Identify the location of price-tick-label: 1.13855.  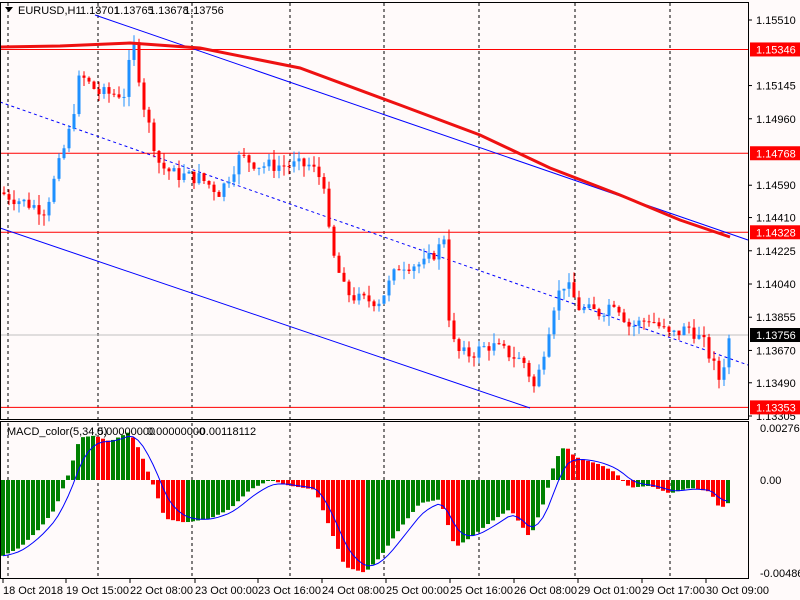
(776, 318).